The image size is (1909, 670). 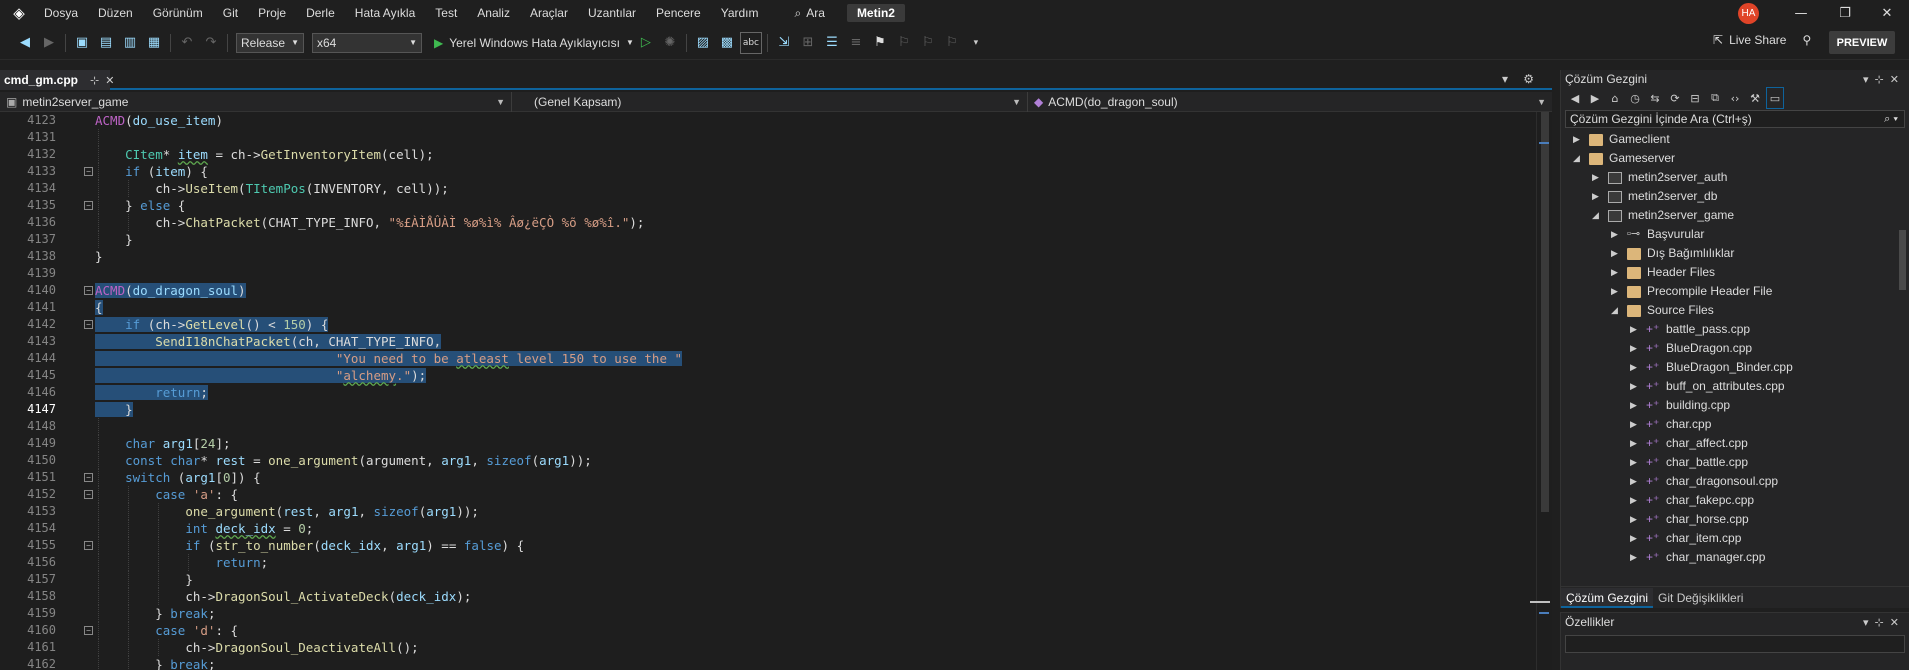 I want to click on code-line: 4156 return;, so click(x=768, y=562).